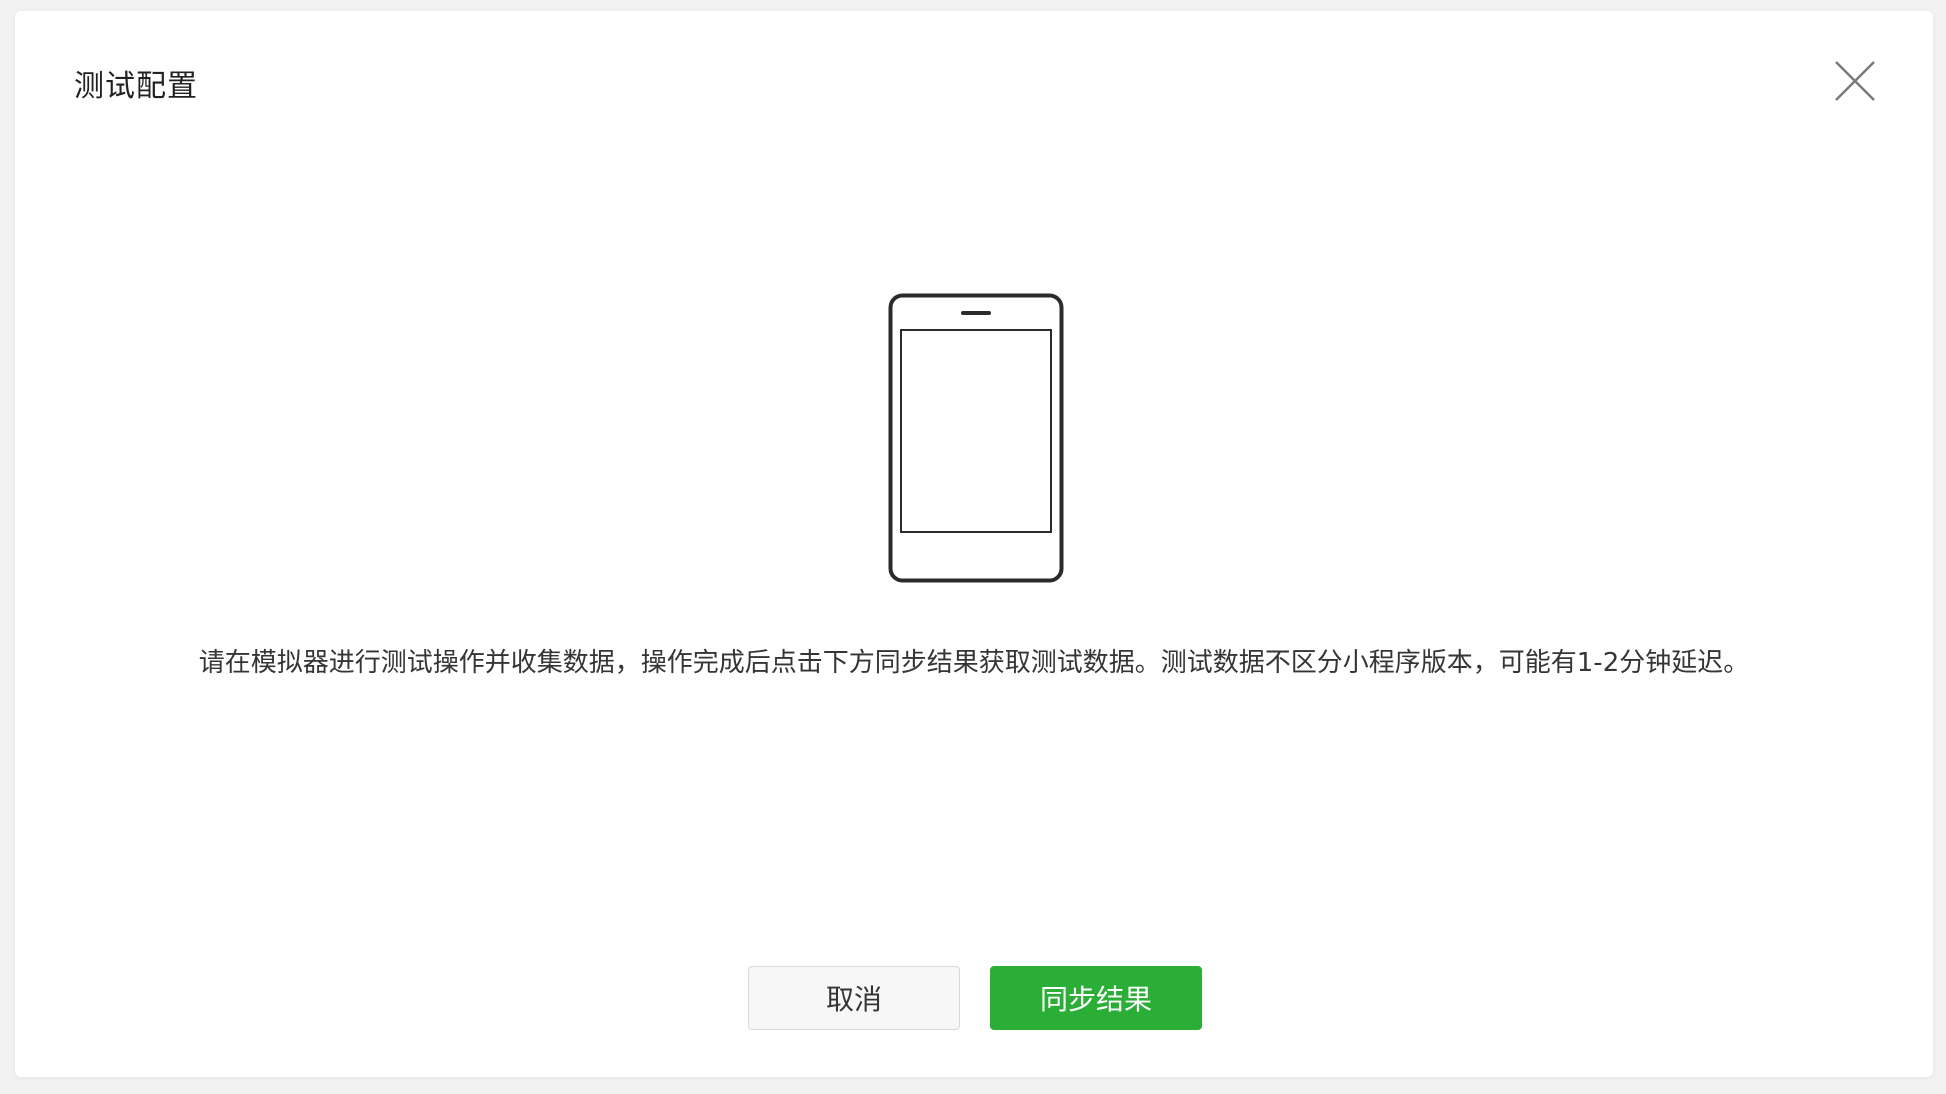 The width and height of the screenshot is (1946, 1094). What do you see at coordinates (854, 998) in the screenshot?
I see `cancel-button: 取消` at bounding box center [854, 998].